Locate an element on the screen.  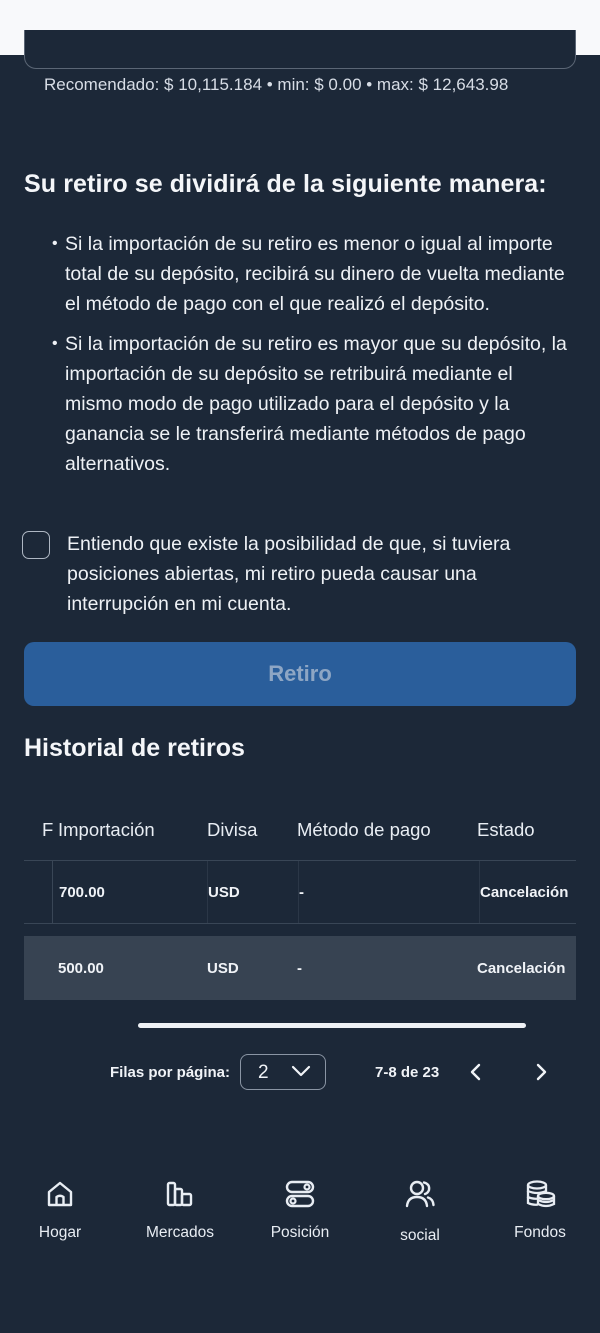
rows-per-page-label: Filas por página: is located at coordinates (170, 1072).